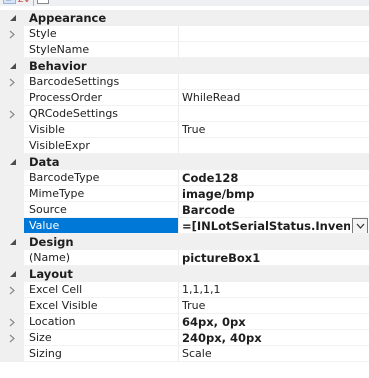 This screenshot has width=369, height=378. I want to click on property-name: Value, so click(101, 226).